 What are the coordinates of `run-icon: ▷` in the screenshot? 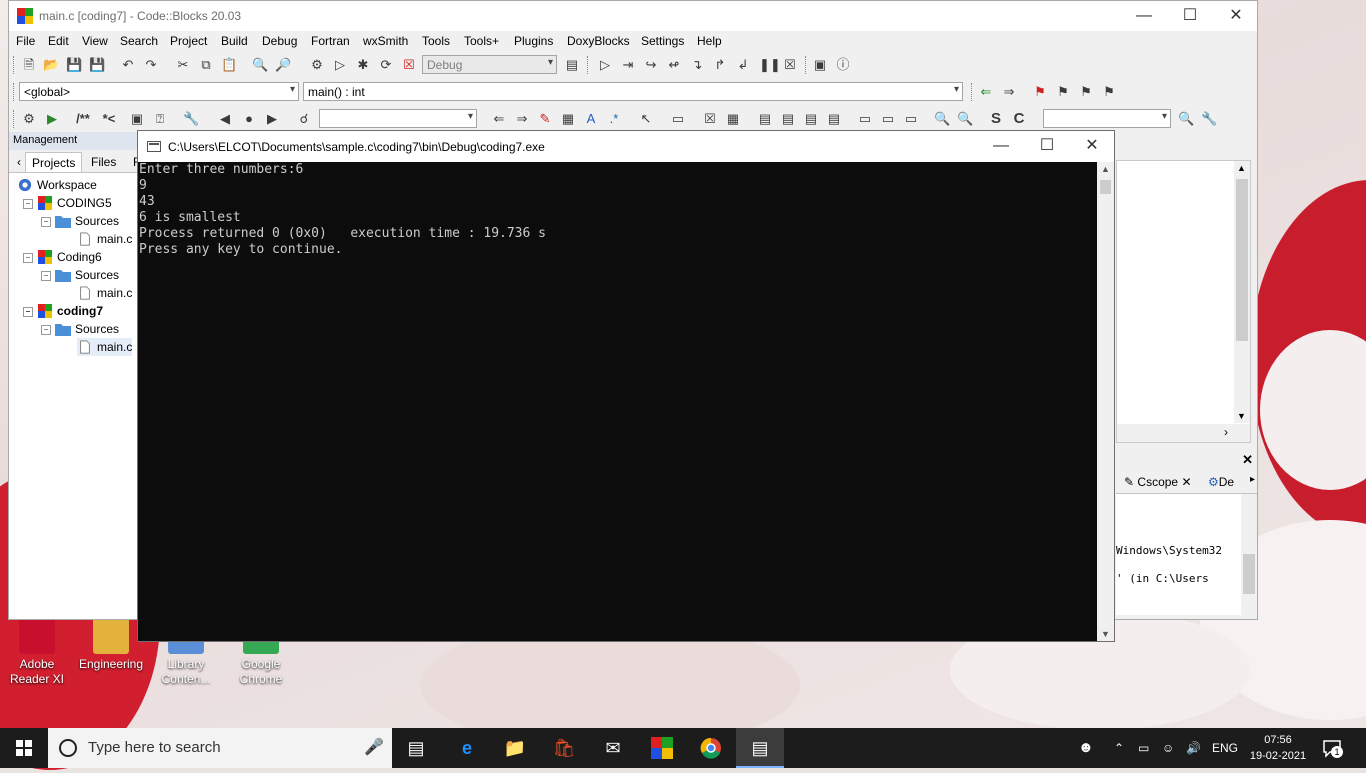 It's located at (340, 65).